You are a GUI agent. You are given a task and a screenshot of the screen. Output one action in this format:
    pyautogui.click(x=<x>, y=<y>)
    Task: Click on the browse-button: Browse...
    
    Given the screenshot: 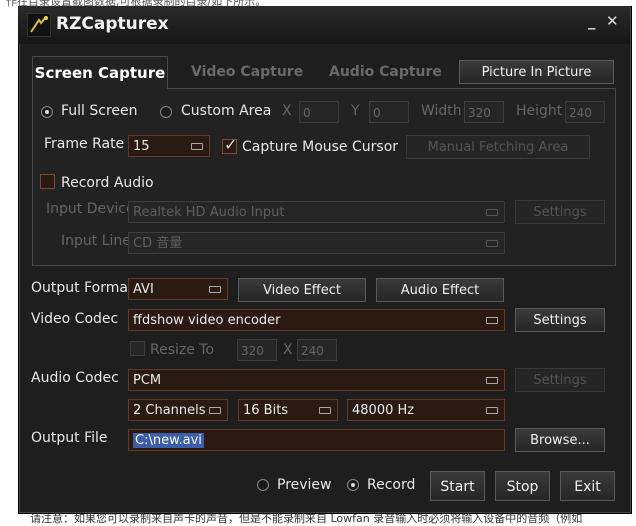 What is the action you would take?
    pyautogui.click(x=560, y=440)
    